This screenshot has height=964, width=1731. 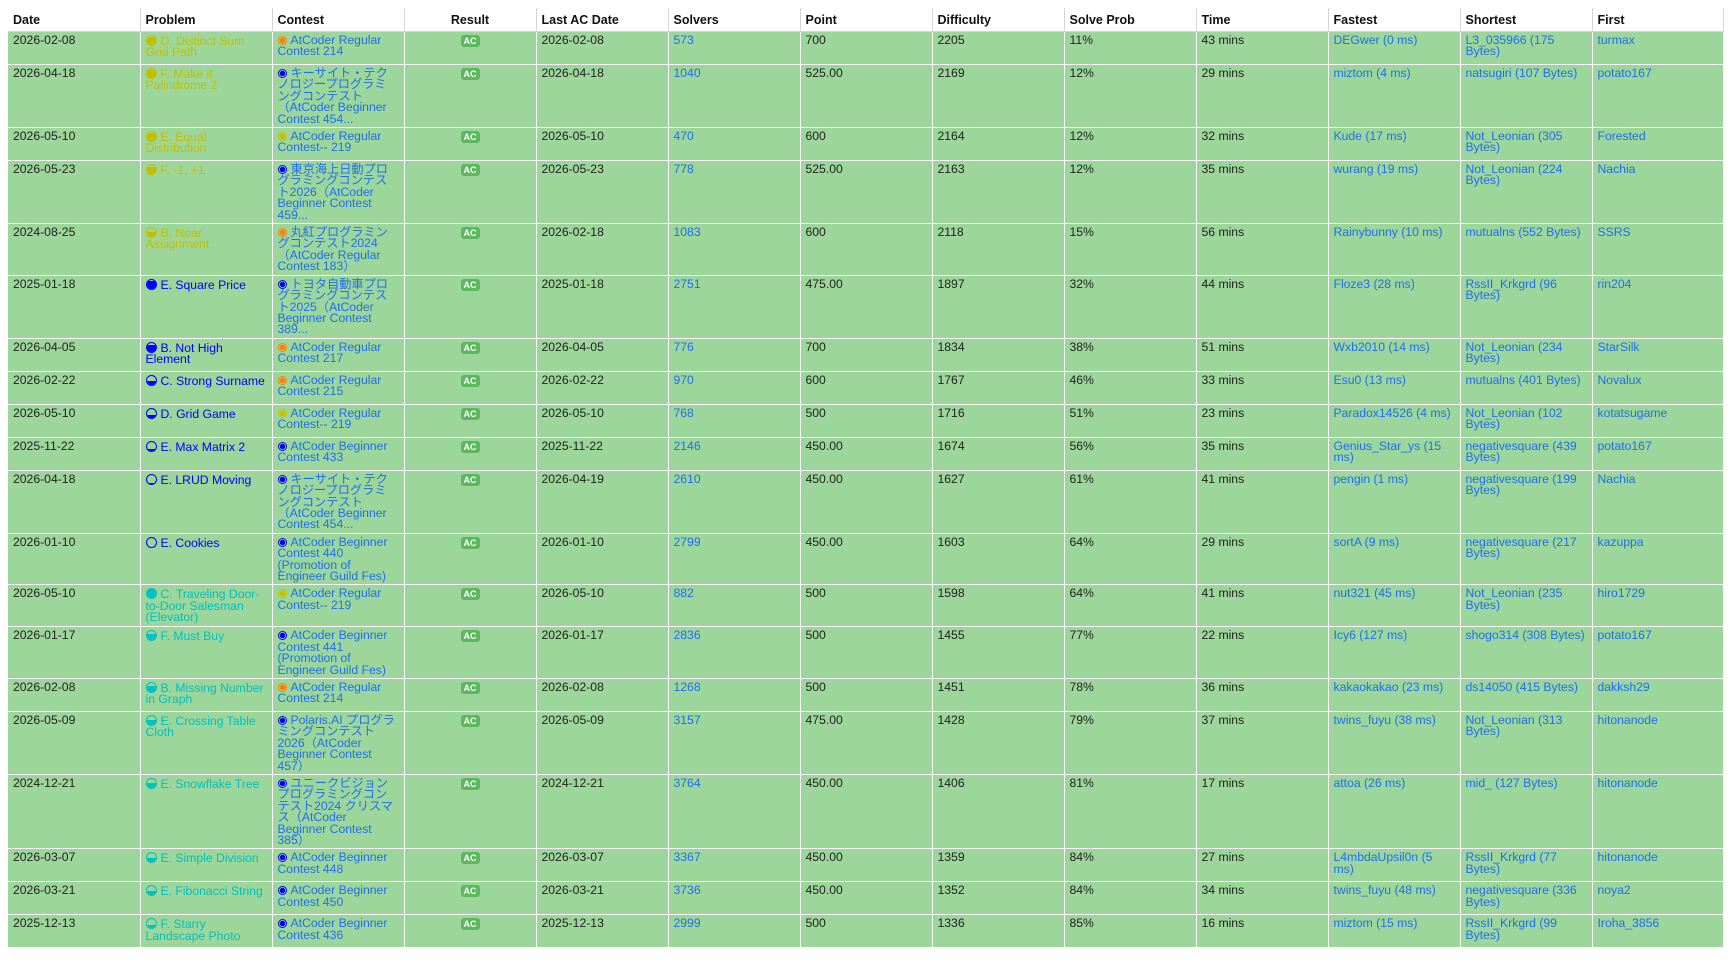 I want to click on problem-link: B. Missing Number in Graph, so click(x=205, y=693).